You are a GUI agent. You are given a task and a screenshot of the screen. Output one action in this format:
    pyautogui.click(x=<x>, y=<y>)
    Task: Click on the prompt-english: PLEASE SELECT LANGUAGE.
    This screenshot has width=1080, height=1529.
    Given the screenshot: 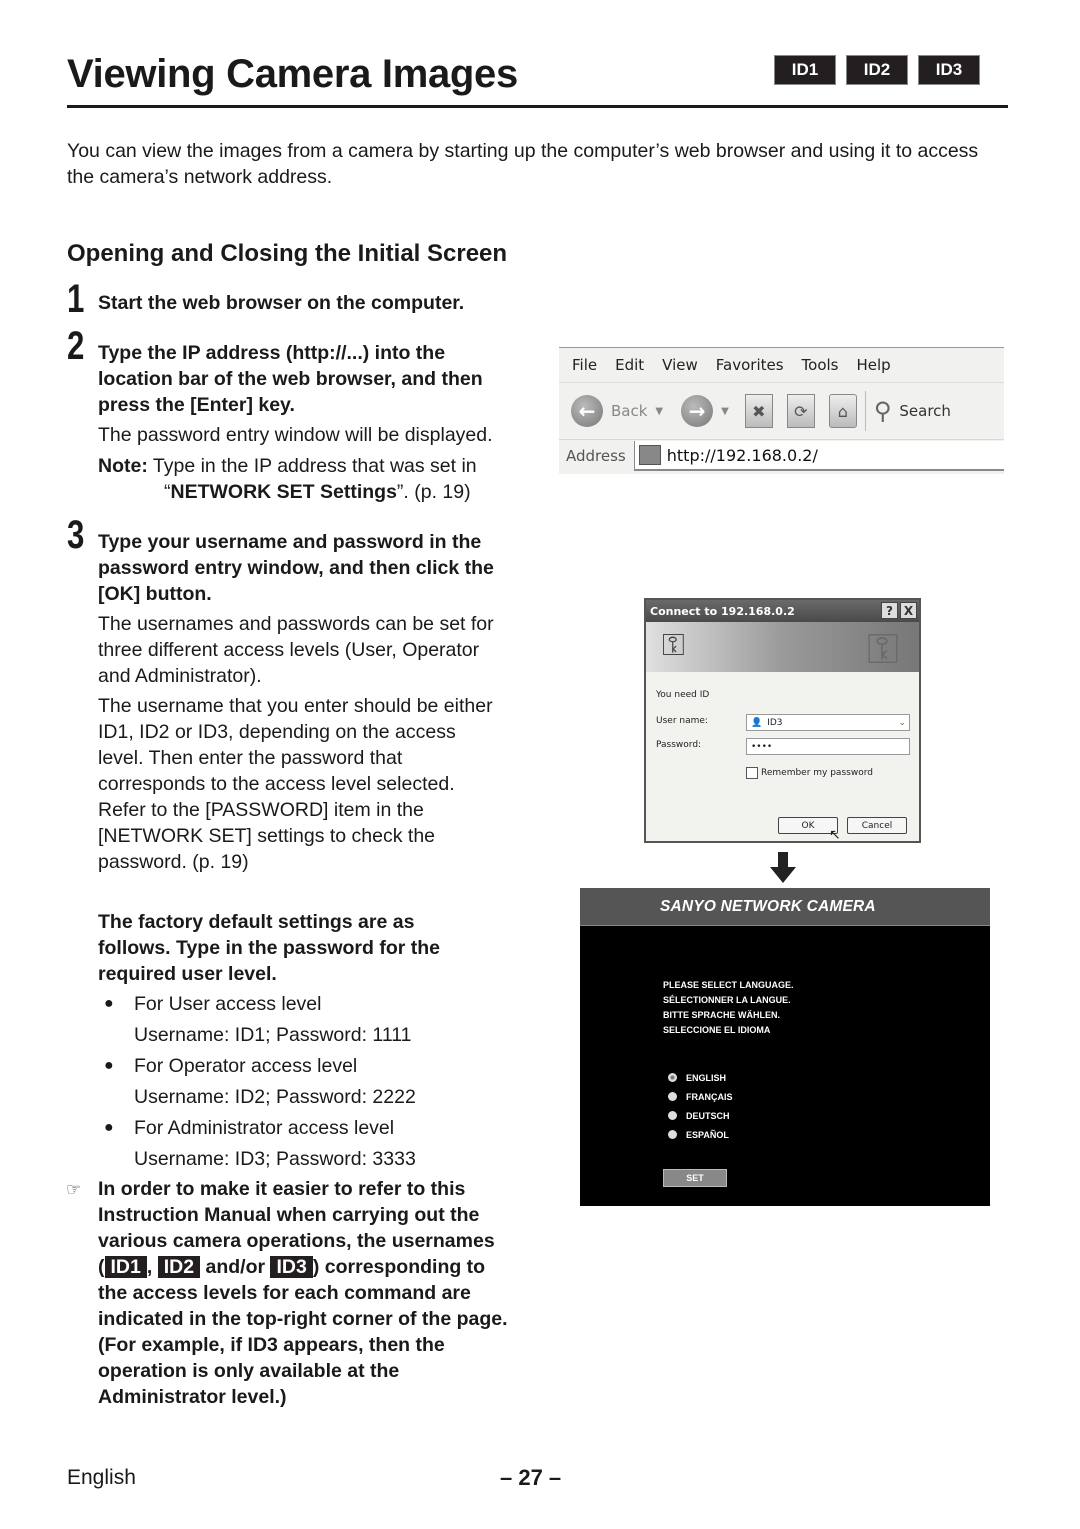 What is the action you would take?
    pyautogui.click(x=728, y=985)
    